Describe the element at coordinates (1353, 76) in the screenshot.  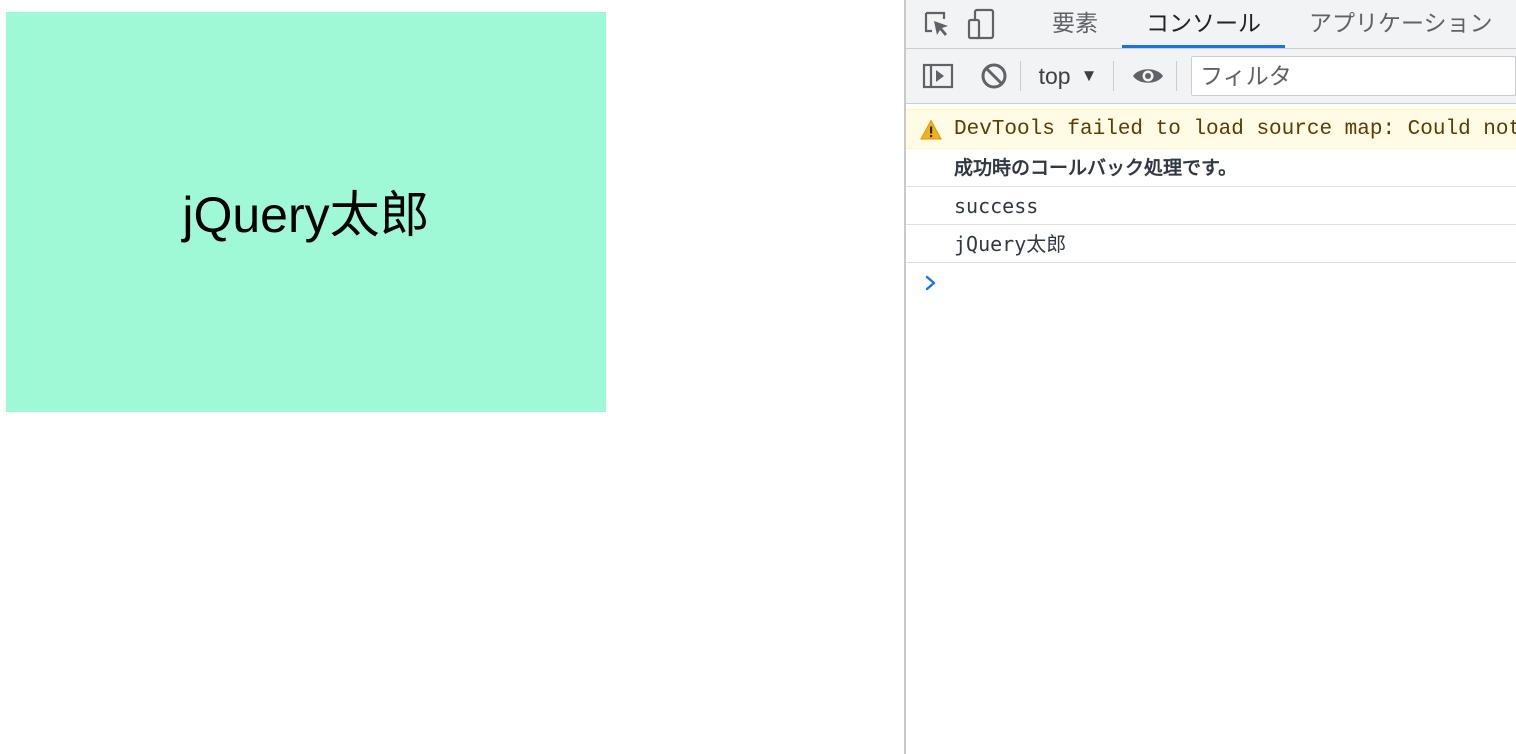
I see `filter-input` at that location.